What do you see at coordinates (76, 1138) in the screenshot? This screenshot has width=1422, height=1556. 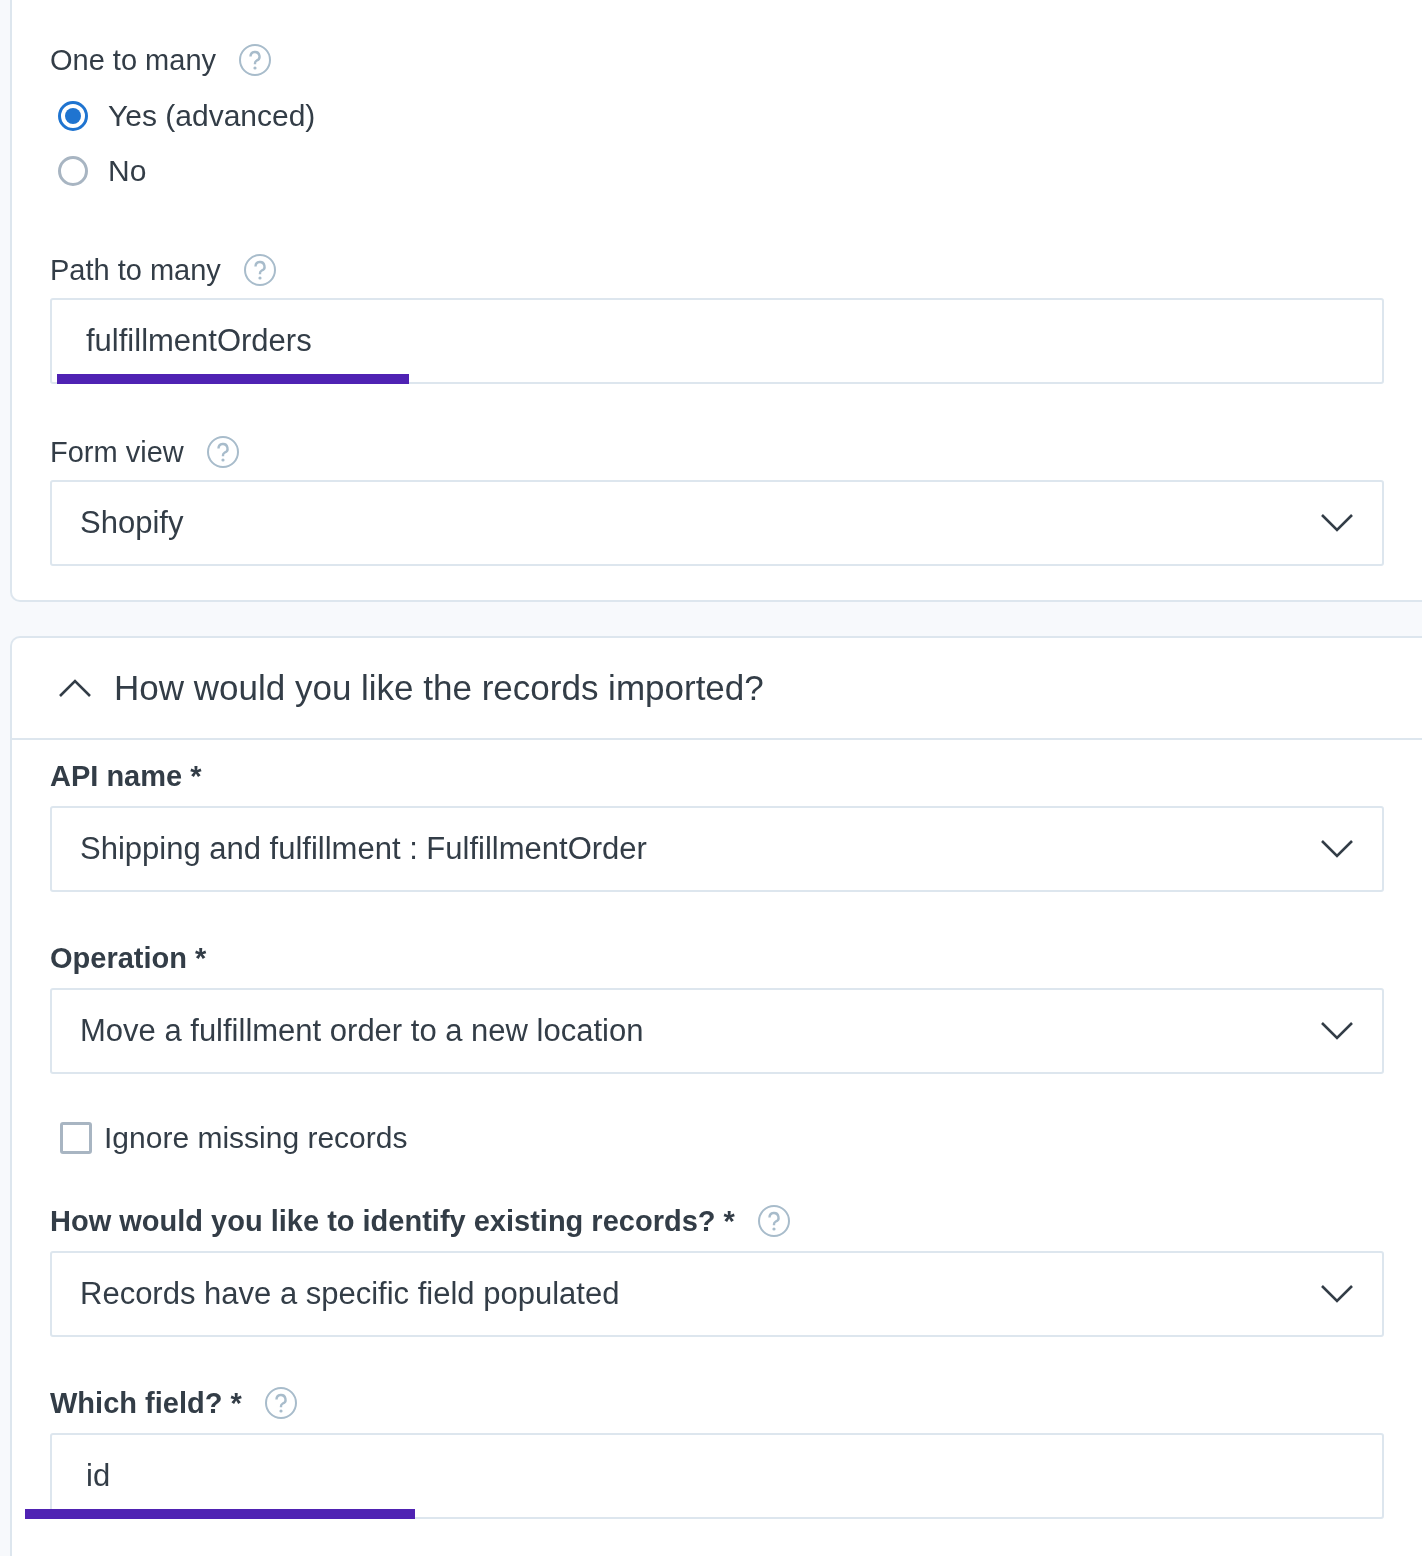 I see `checkbox` at bounding box center [76, 1138].